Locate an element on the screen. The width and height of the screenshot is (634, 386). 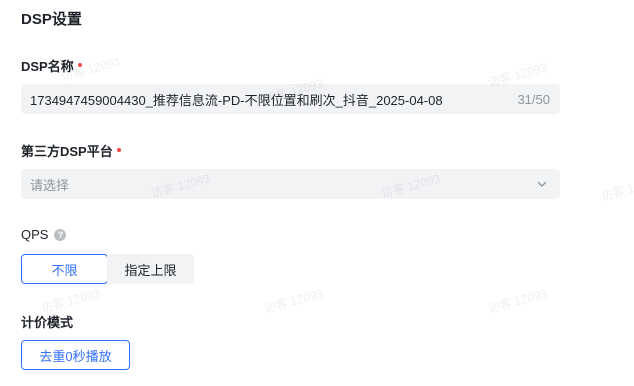
character-counter: 31/50 is located at coordinates (533, 99).